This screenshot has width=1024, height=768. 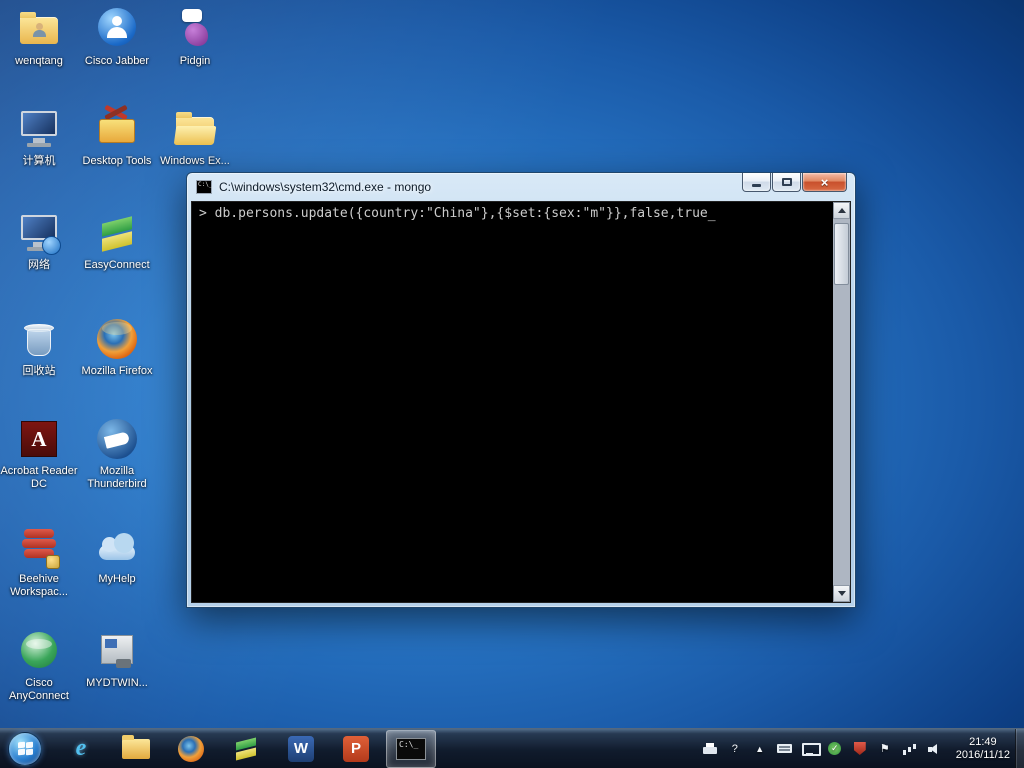 I want to click on antivirus-tray-icon: ✓, so click(x=835, y=749).